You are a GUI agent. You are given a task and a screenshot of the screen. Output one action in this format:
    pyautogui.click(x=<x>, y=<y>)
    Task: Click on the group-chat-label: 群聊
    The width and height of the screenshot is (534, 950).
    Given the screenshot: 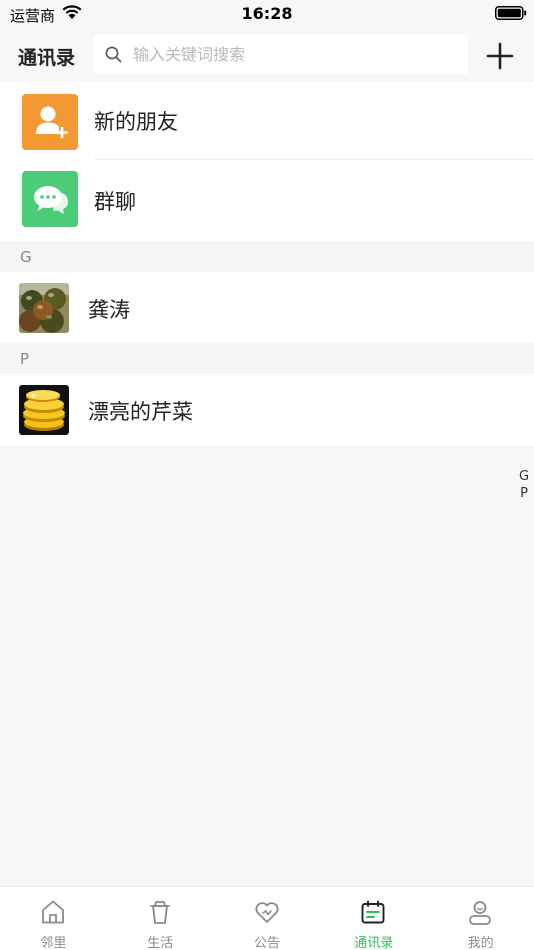 What is the action you would take?
    pyautogui.click(x=115, y=202)
    